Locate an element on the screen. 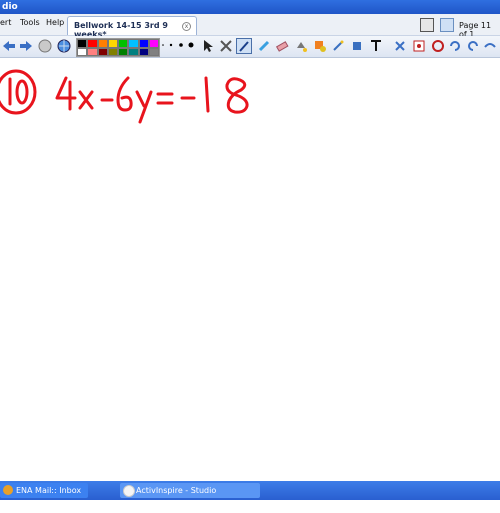 The image size is (500, 513). fill-icon is located at coordinates (301, 46).